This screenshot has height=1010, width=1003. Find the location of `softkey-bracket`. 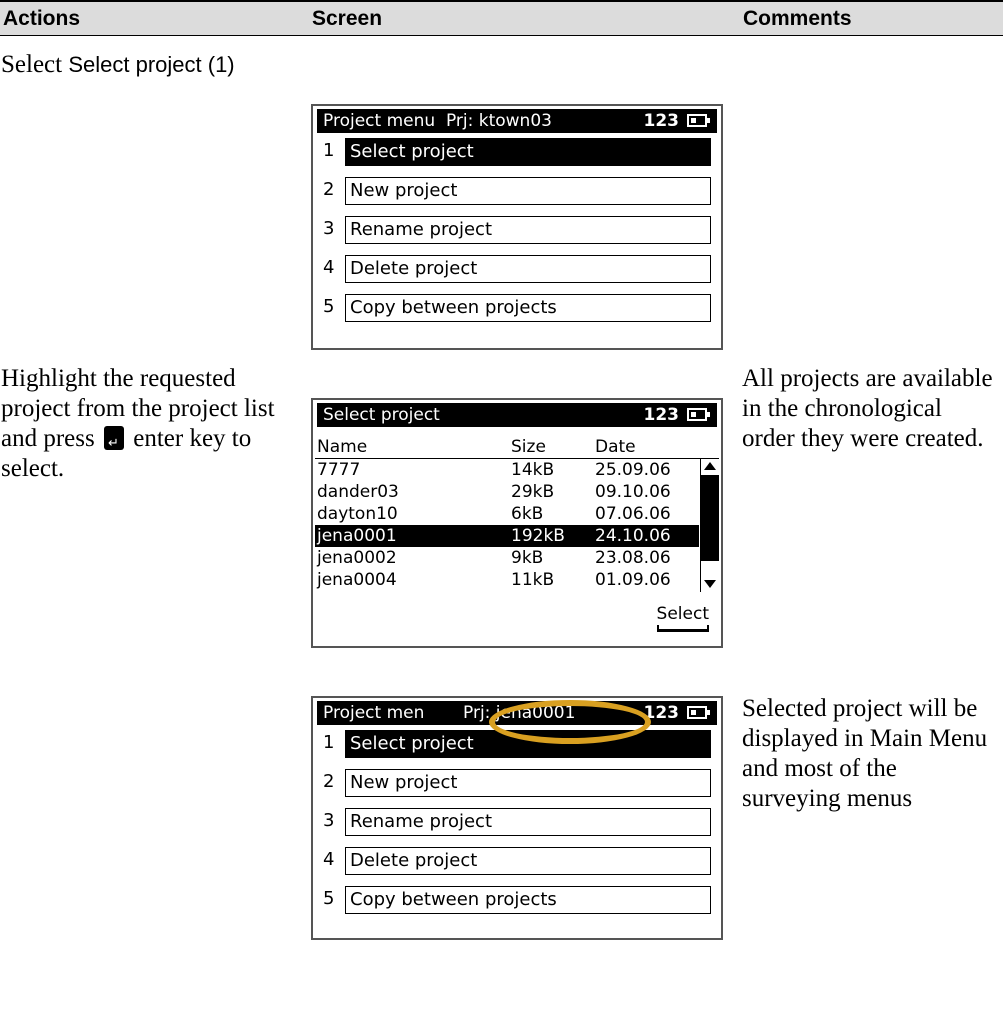

softkey-bracket is located at coordinates (682, 628).